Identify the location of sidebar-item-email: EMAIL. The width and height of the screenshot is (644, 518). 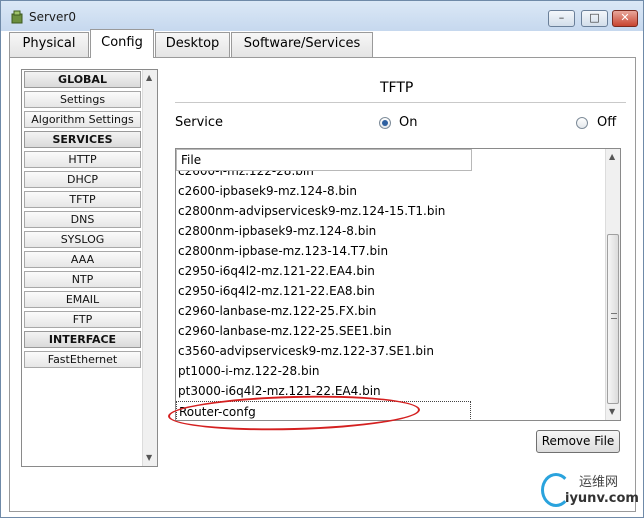
(82, 299).